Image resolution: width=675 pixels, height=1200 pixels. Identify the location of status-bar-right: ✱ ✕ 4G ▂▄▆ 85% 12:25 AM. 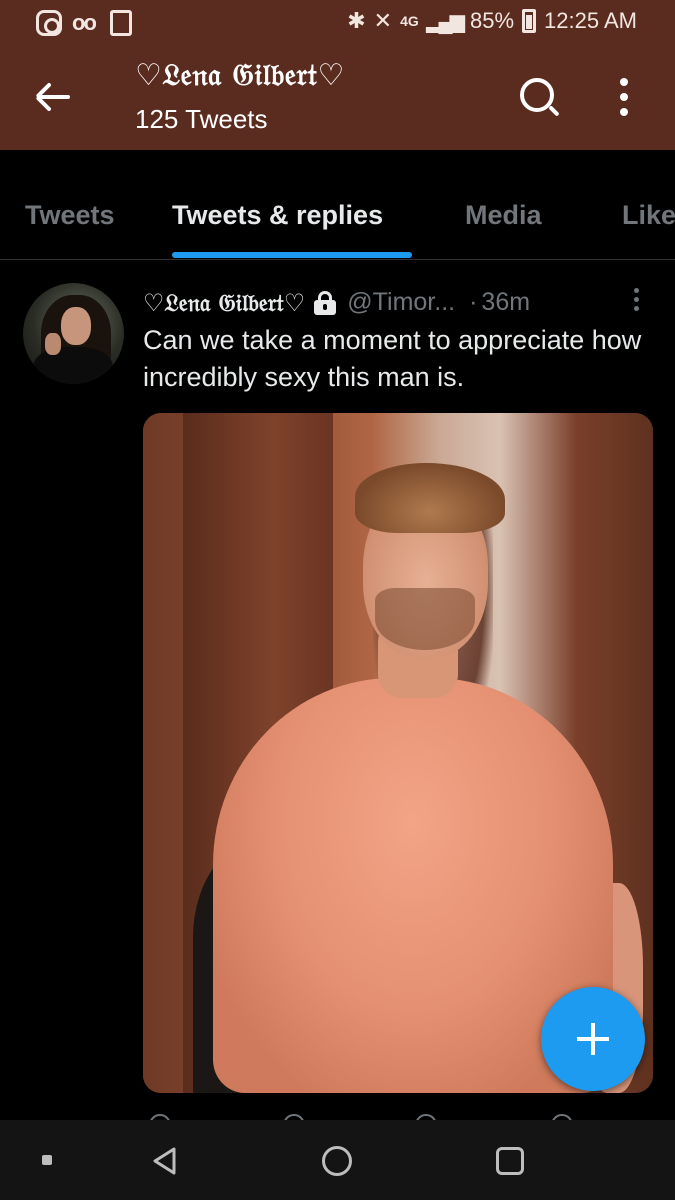
(492, 21).